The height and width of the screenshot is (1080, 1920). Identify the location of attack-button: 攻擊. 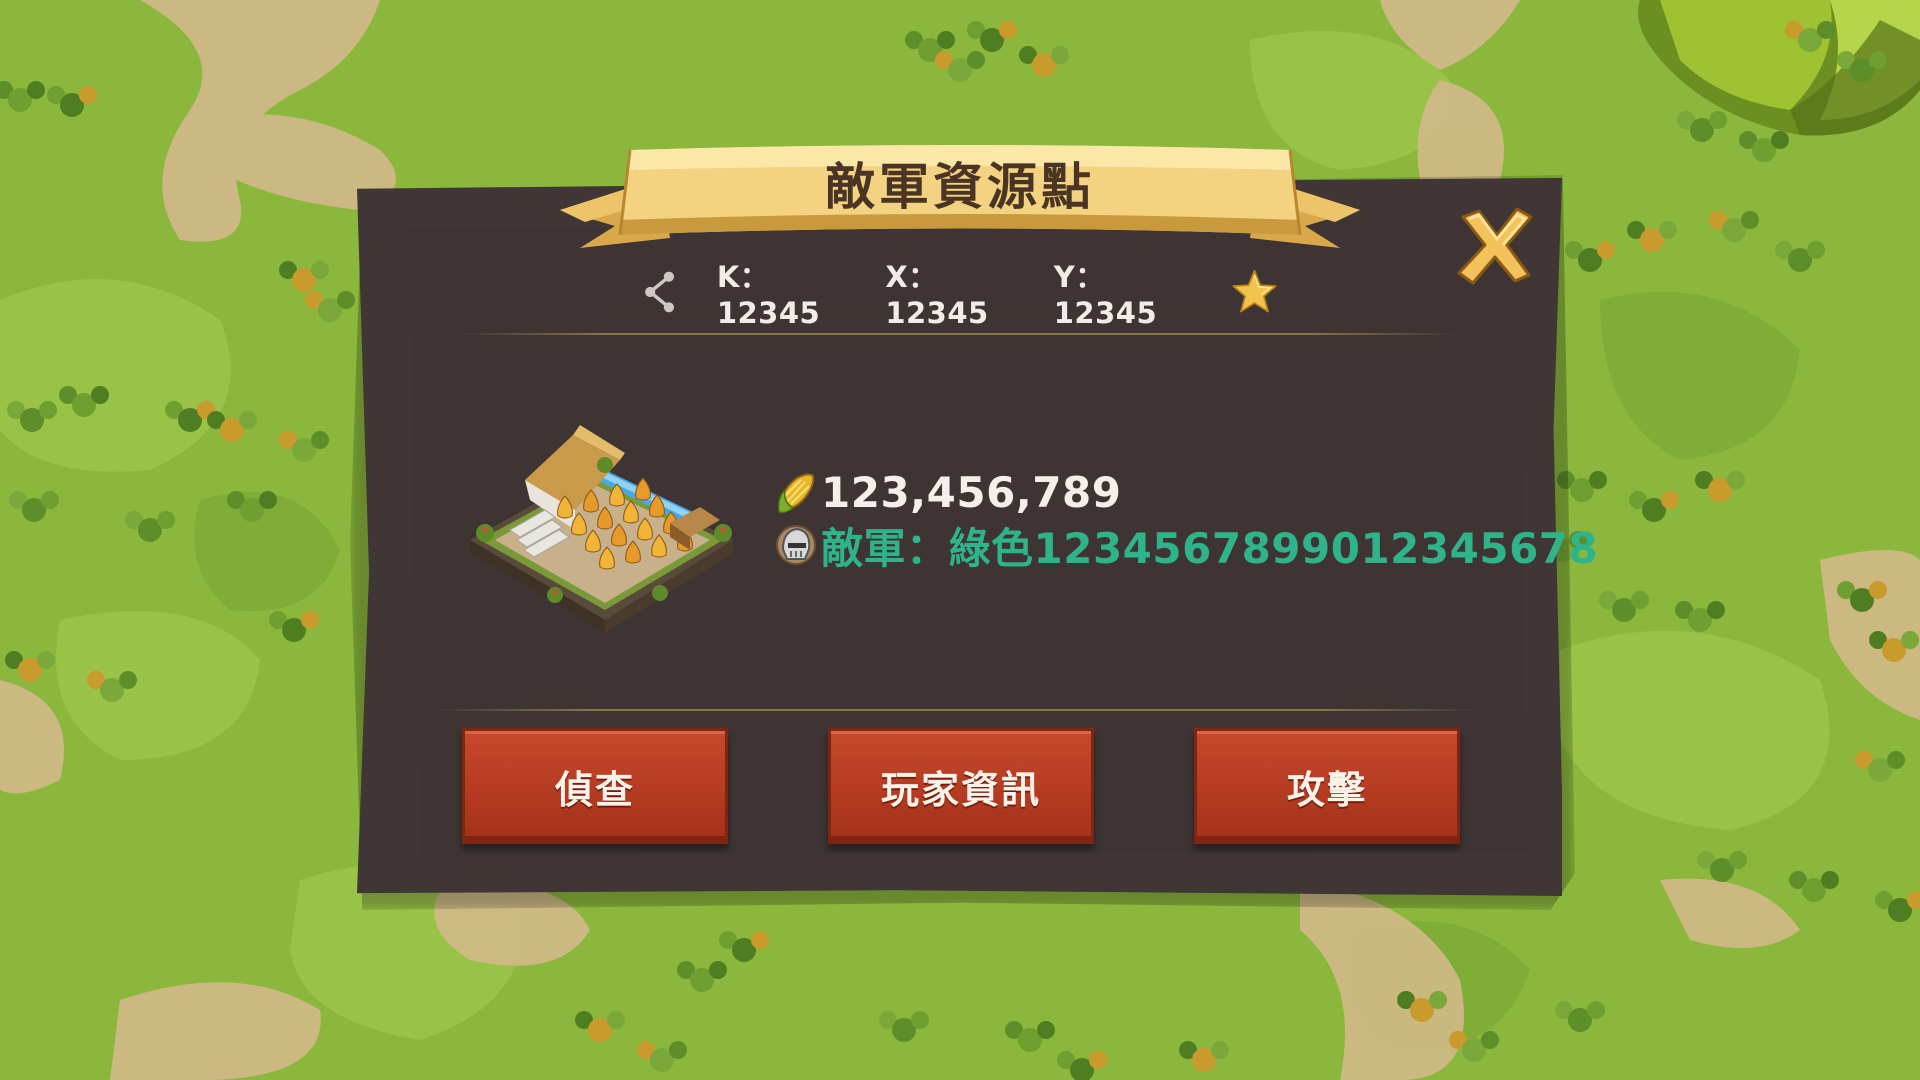
(1327, 786).